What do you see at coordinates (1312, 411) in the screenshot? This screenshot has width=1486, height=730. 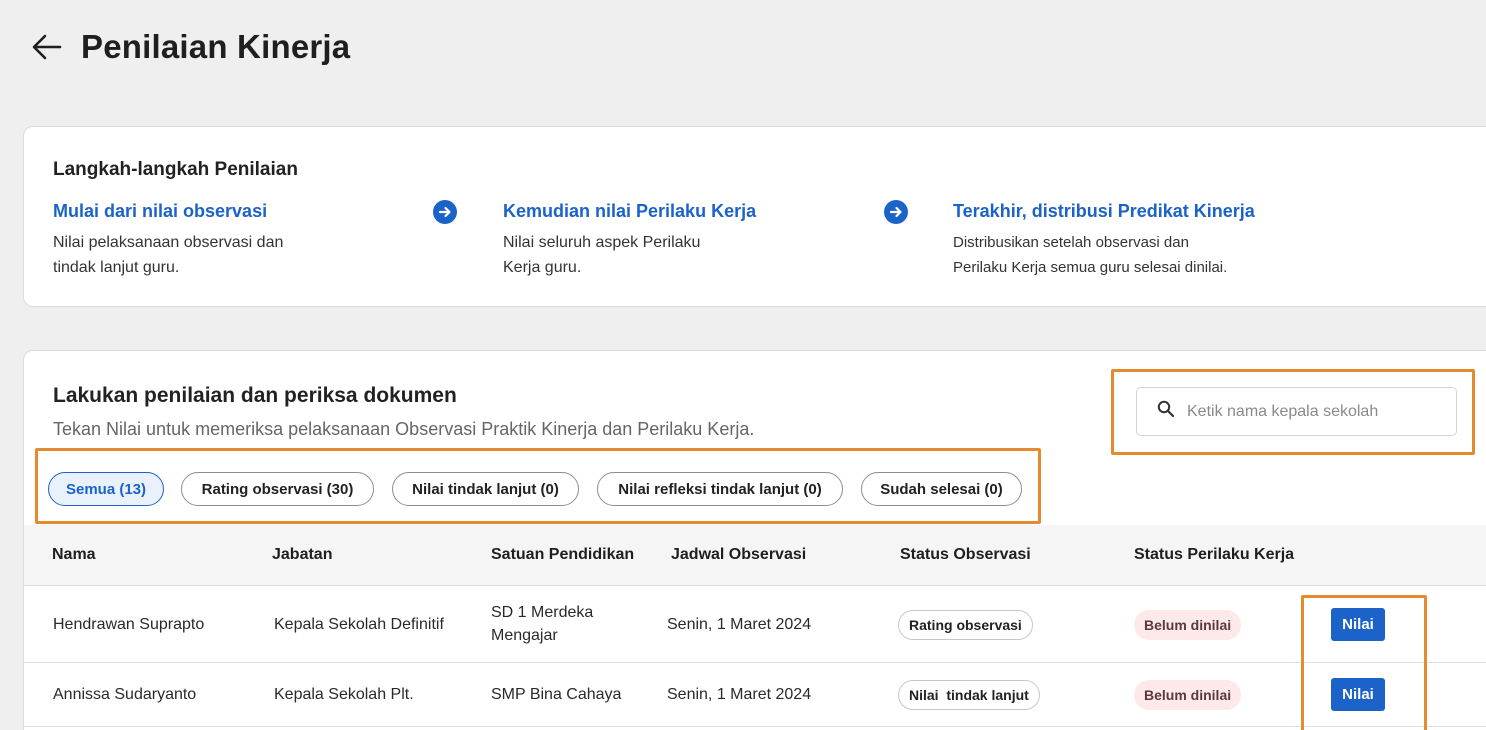 I see `search-input` at bounding box center [1312, 411].